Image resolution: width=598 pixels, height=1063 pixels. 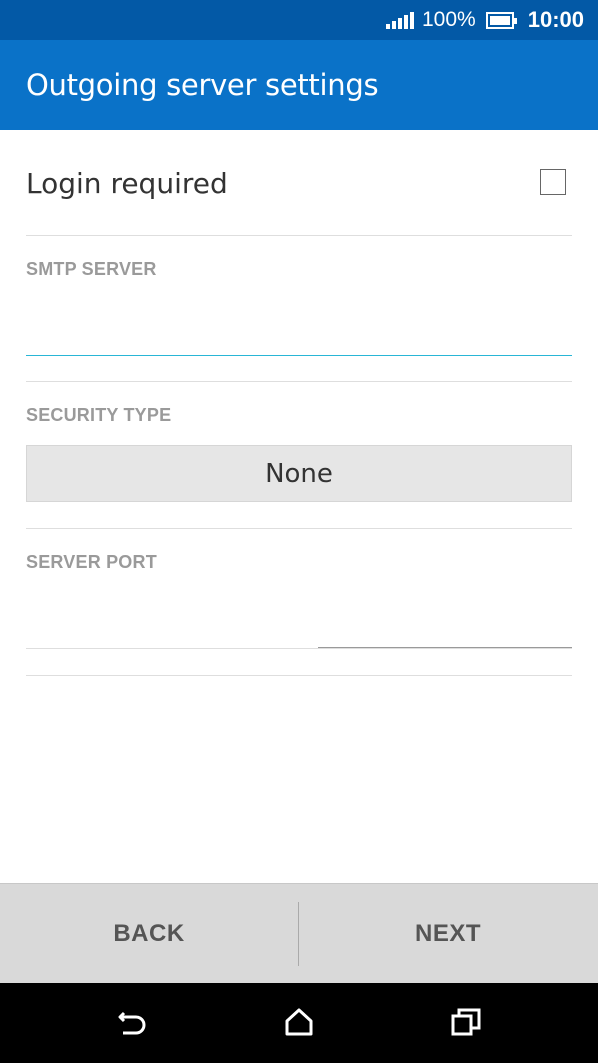 I want to click on app-bar: Outgoing server settings, so click(x=299, y=85).